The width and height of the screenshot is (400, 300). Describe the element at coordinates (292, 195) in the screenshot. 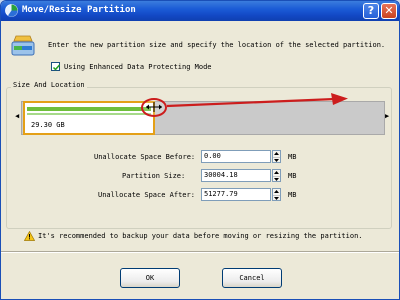

I see `space-after-unit: MB` at that location.